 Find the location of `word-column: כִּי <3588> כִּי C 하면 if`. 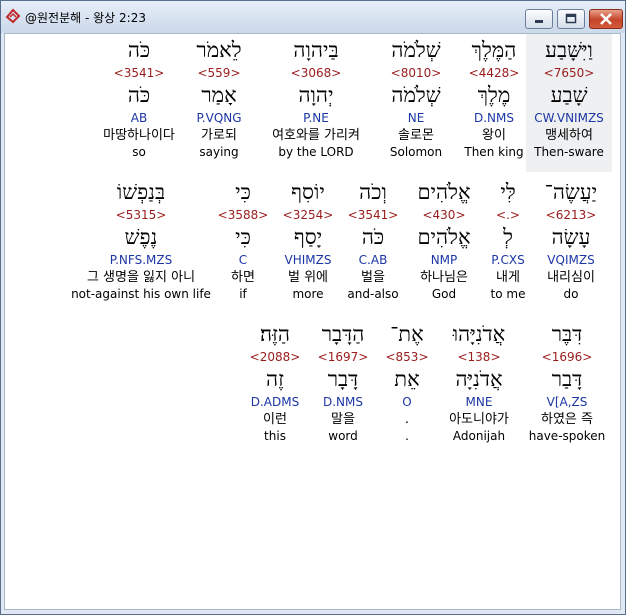

word-column: כִּי <3588> כִּי C 하면 if is located at coordinates (243, 240).